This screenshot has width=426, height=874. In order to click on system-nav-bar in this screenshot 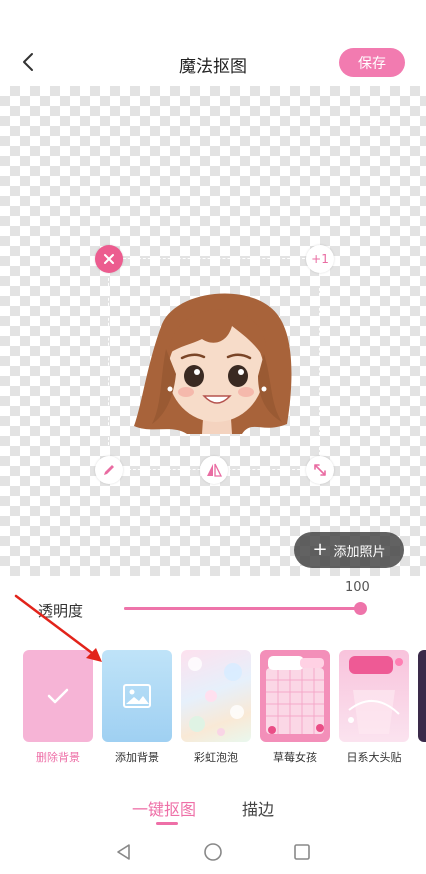, I will do `click(213, 852)`.